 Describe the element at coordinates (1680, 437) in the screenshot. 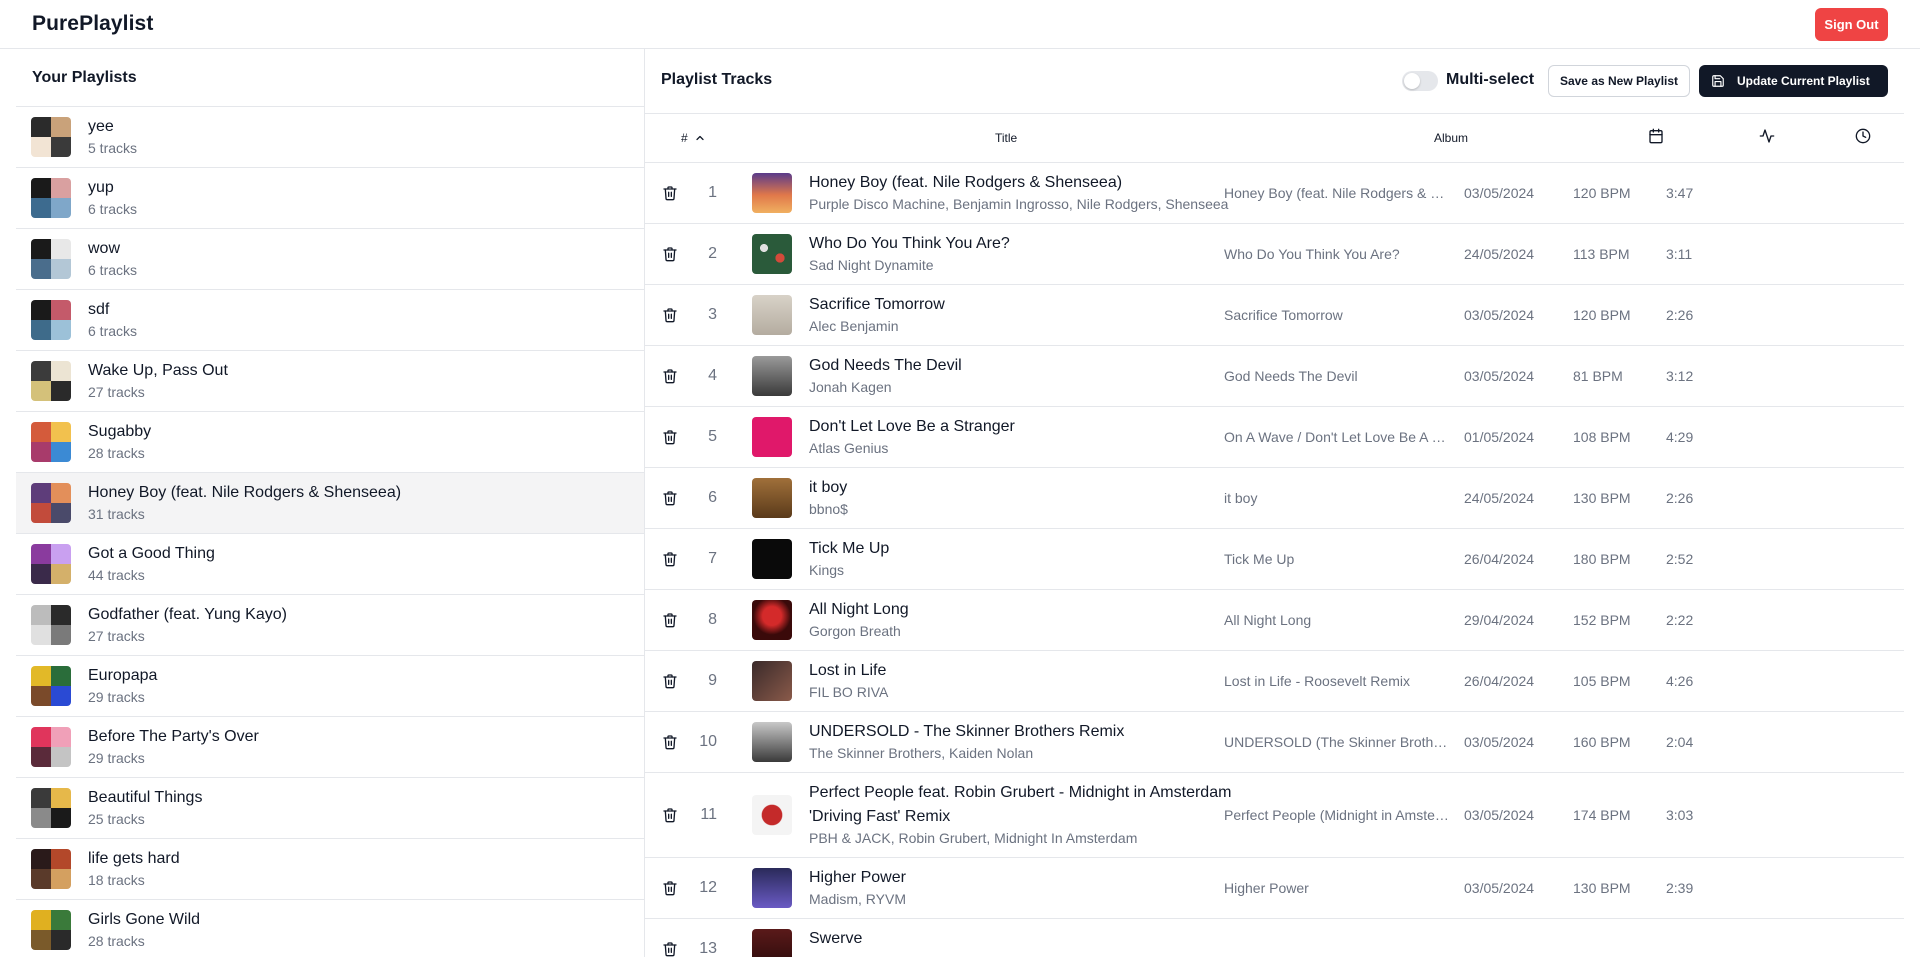

I see `track-duration: 4:29` at that location.